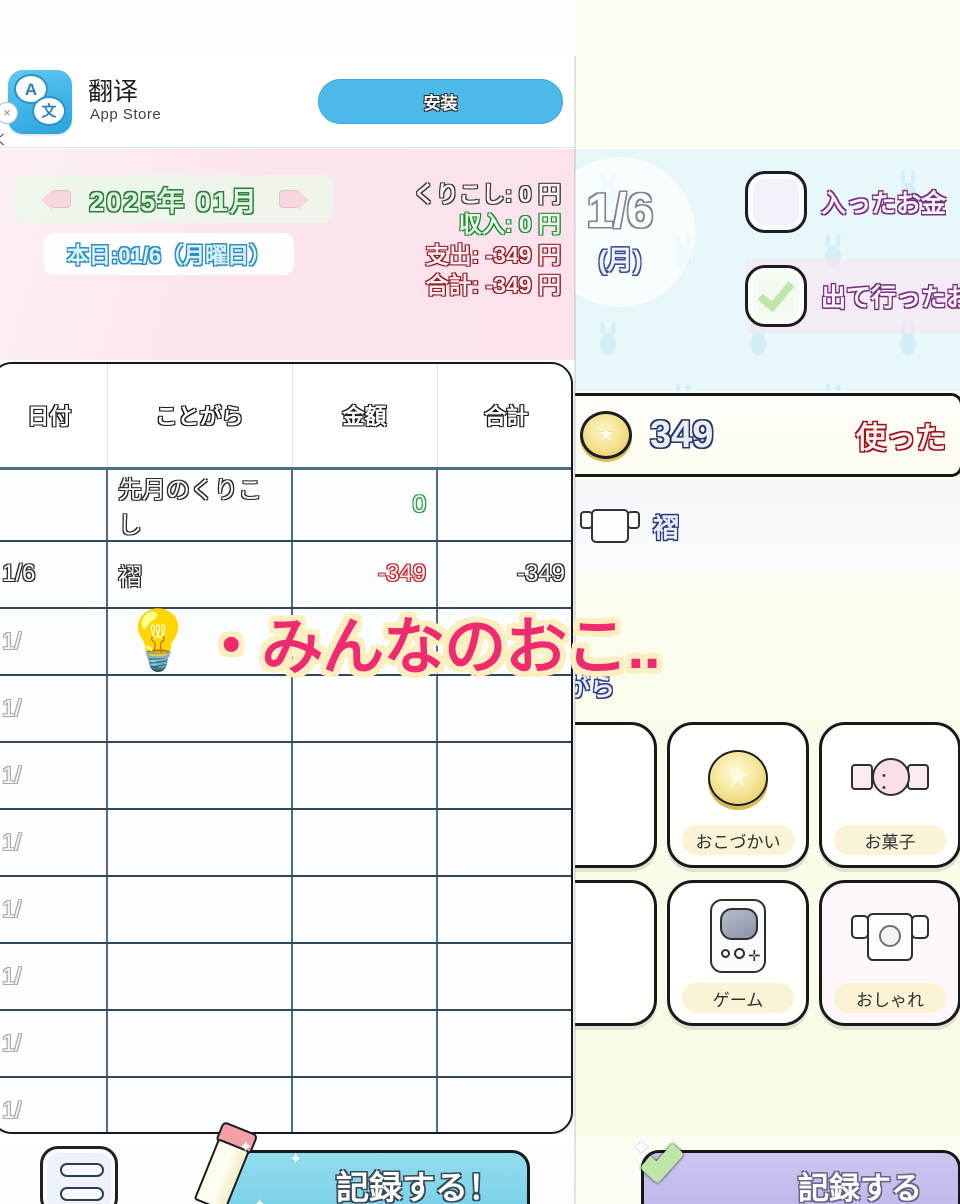 This screenshot has width=960, height=1204. I want to click on letter-wen-bubble-icon: 文, so click(49, 111).